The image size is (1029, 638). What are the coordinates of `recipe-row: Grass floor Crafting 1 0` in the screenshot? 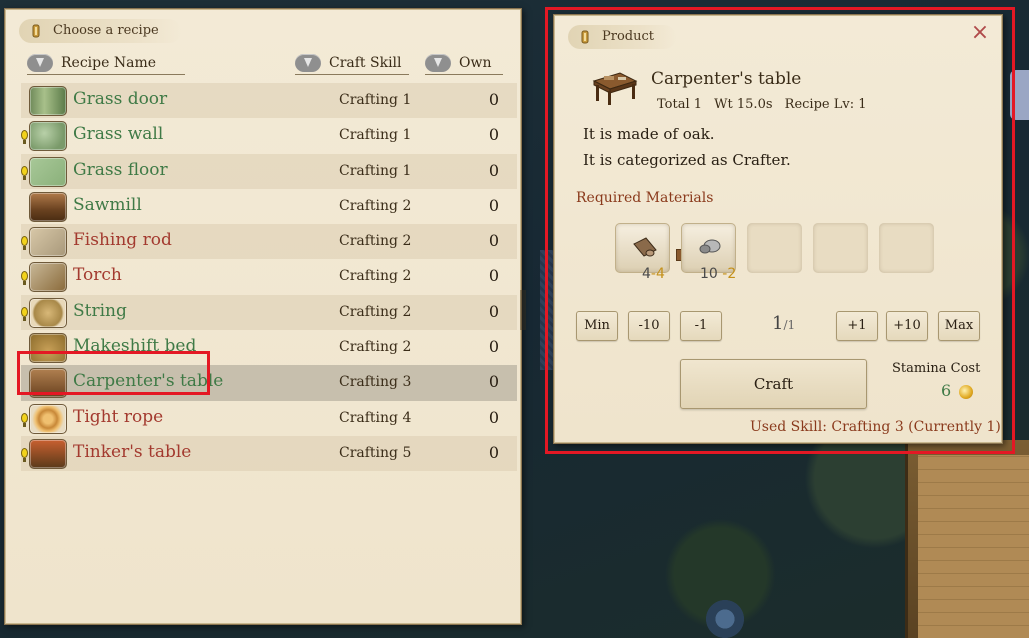 It's located at (269, 171).